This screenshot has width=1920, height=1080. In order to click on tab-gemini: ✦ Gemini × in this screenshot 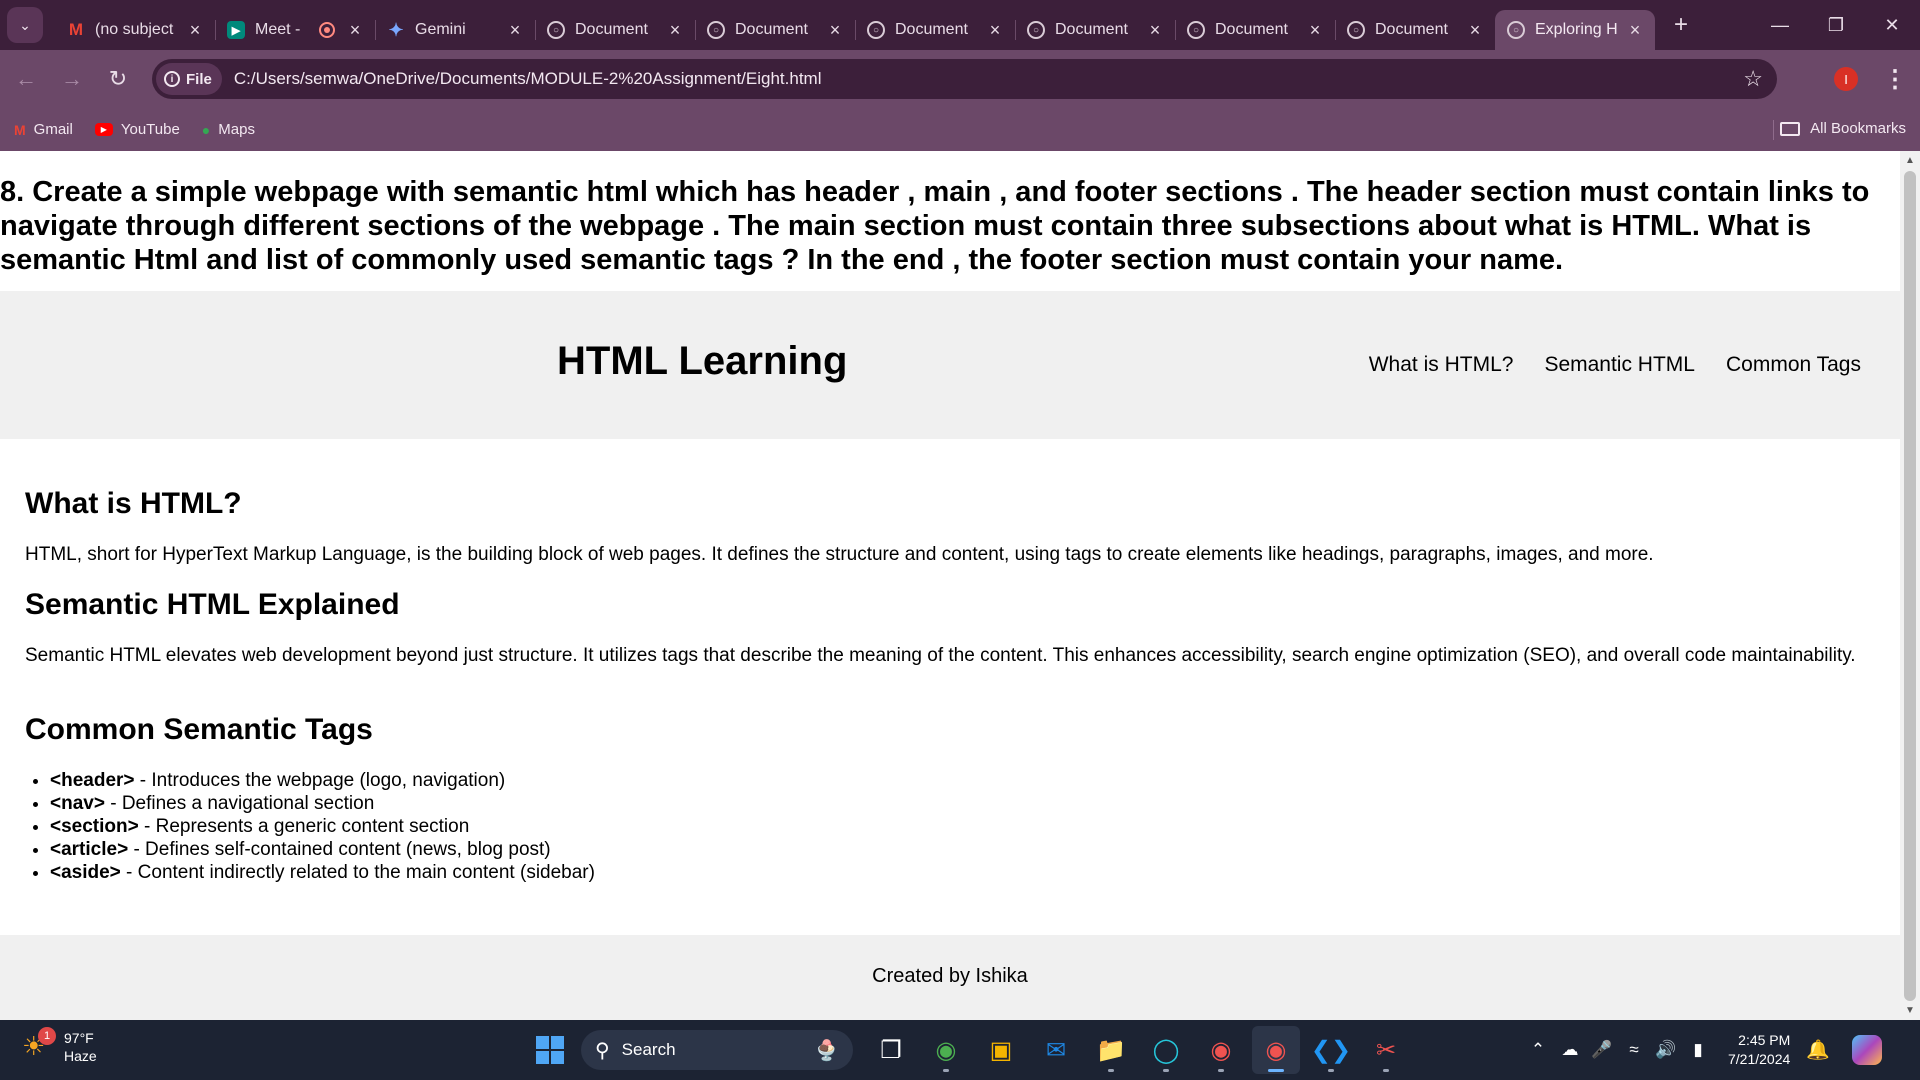, I will do `click(455, 30)`.